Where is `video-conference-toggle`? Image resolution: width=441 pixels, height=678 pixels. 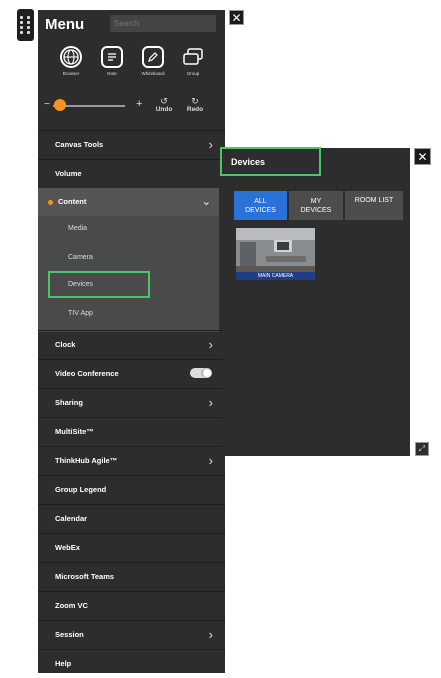
video-conference-toggle is located at coordinates (201, 373).